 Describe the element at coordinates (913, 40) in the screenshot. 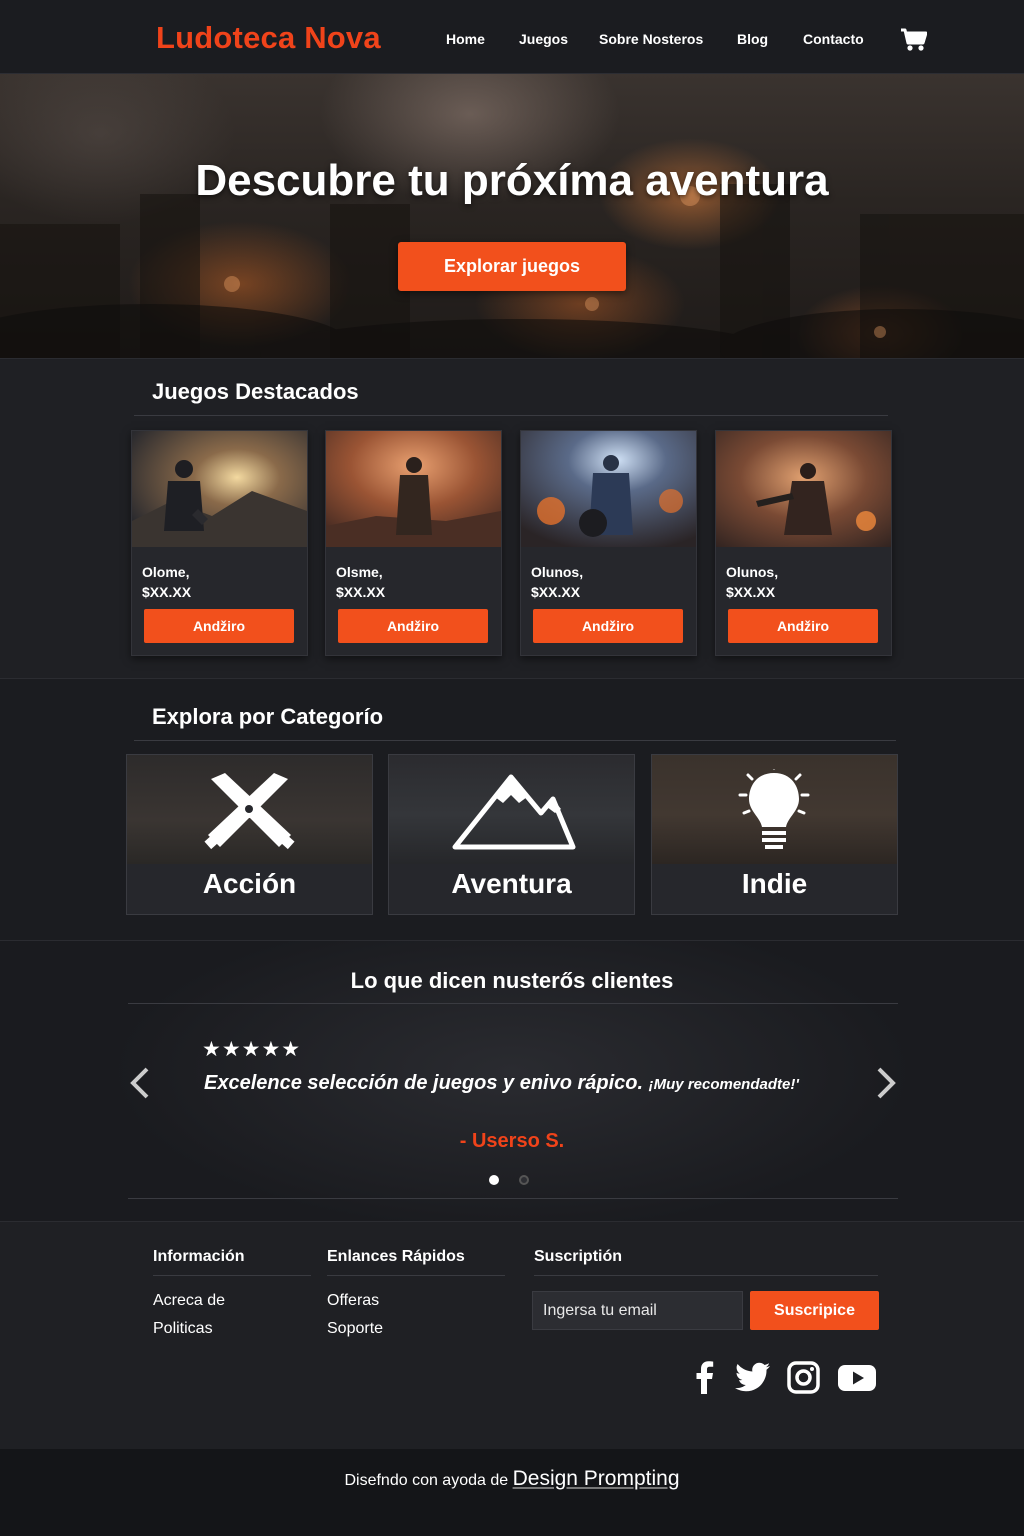

I see `shopping-cart-icon` at that location.